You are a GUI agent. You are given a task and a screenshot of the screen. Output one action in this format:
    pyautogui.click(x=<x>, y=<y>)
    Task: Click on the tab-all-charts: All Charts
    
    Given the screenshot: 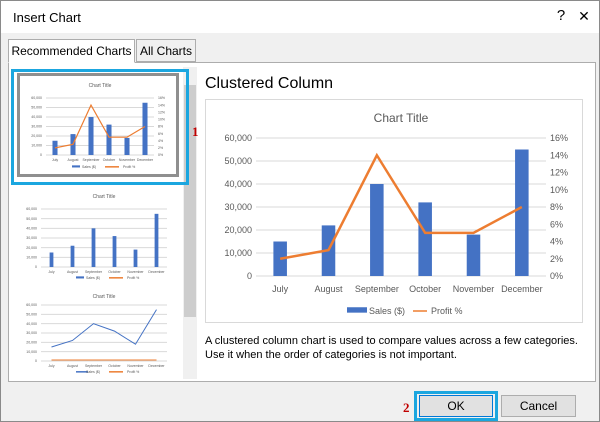 What is the action you would take?
    pyautogui.click(x=166, y=50)
    